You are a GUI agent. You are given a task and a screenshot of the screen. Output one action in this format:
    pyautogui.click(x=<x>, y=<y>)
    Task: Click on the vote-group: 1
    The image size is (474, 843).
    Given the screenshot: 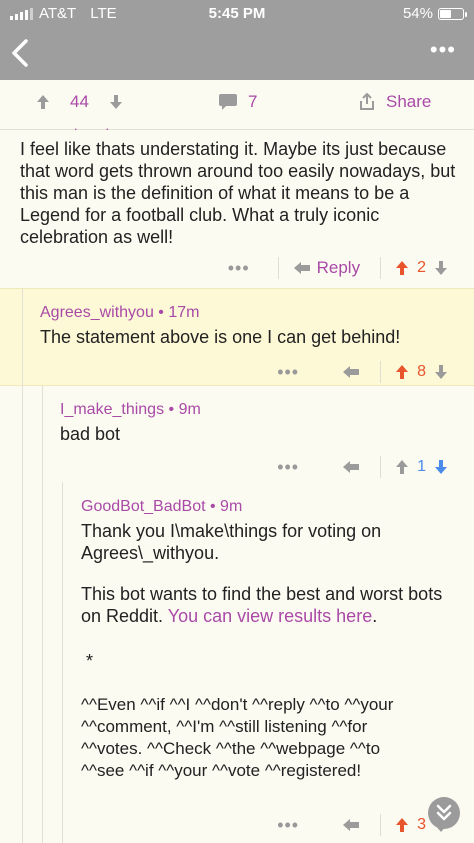 What is the action you would take?
    pyautogui.click(x=421, y=467)
    